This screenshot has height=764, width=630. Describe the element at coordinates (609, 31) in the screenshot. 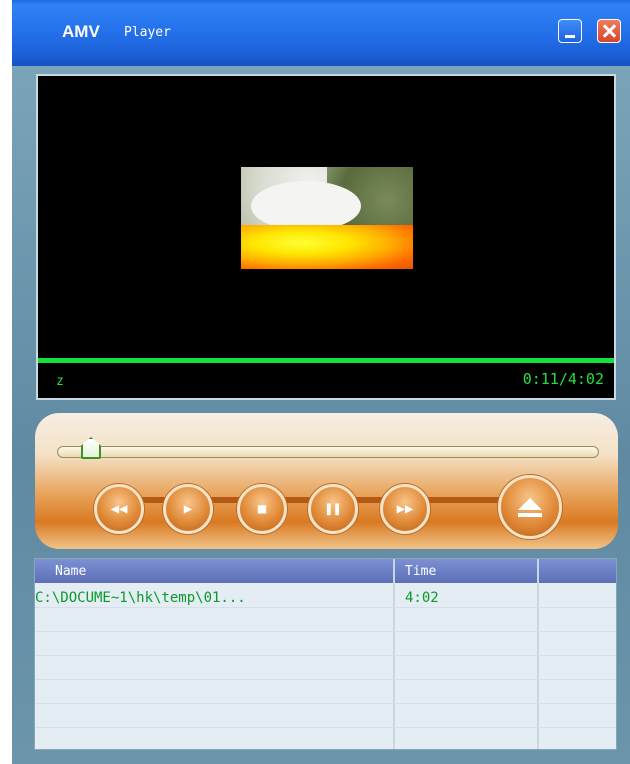

I see `close-button` at that location.